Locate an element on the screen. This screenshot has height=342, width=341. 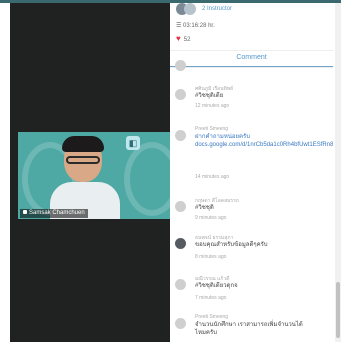
video-player: ◧ Samsak Chamchuen is located at coordinates (94, 175).